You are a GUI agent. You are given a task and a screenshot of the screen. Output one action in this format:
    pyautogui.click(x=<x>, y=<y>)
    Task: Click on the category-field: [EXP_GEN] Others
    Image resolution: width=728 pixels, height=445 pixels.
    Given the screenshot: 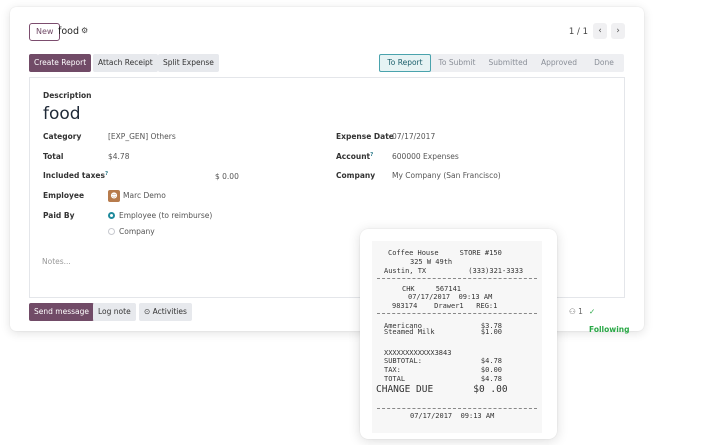 What is the action you would take?
    pyautogui.click(x=142, y=136)
    